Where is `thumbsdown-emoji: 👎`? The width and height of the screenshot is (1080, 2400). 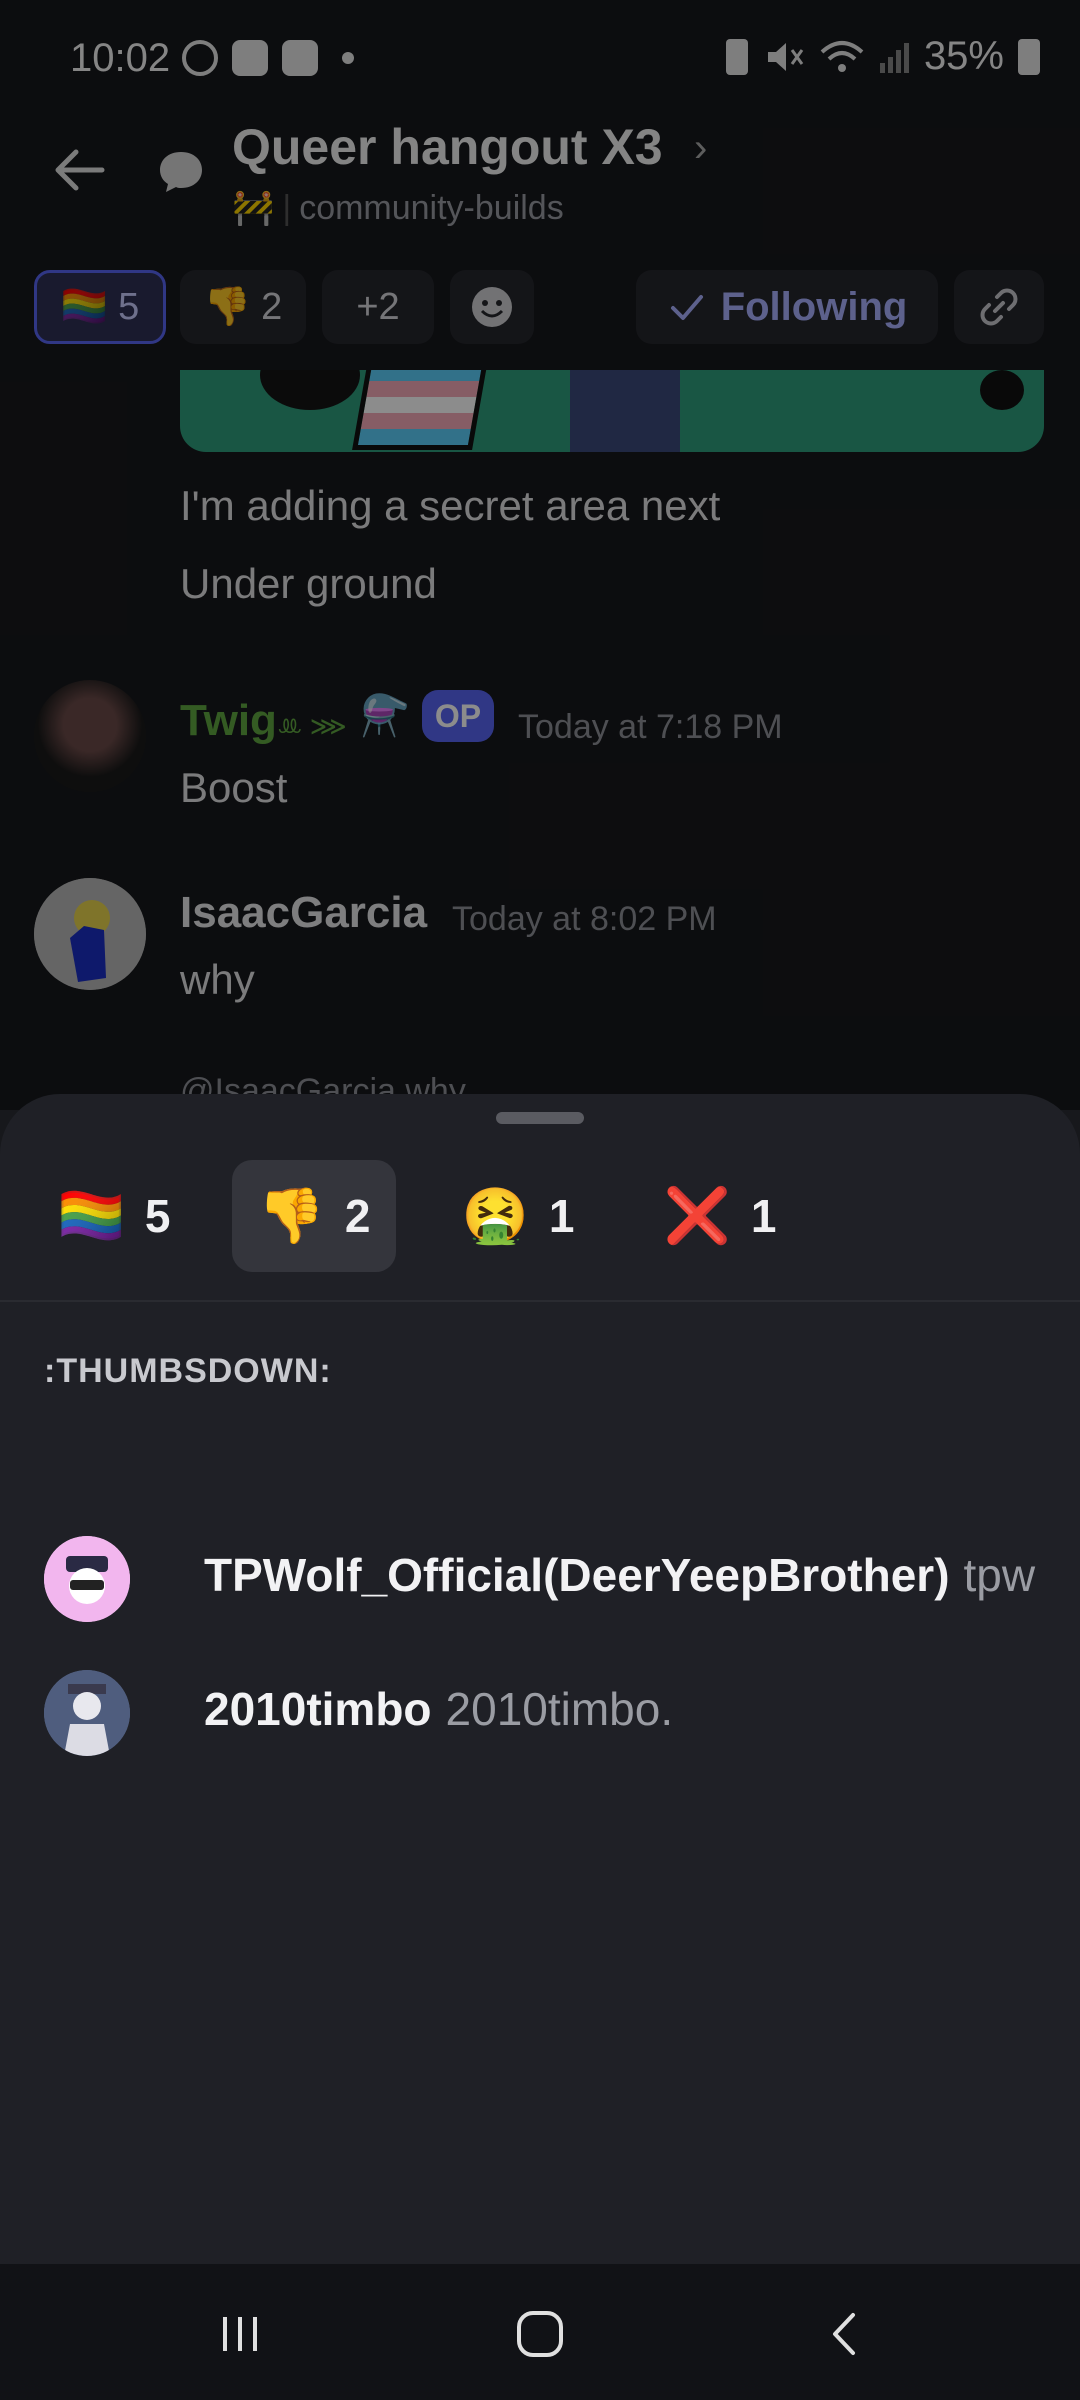
thumbsdown-emoji: 👎 is located at coordinates (291, 1215).